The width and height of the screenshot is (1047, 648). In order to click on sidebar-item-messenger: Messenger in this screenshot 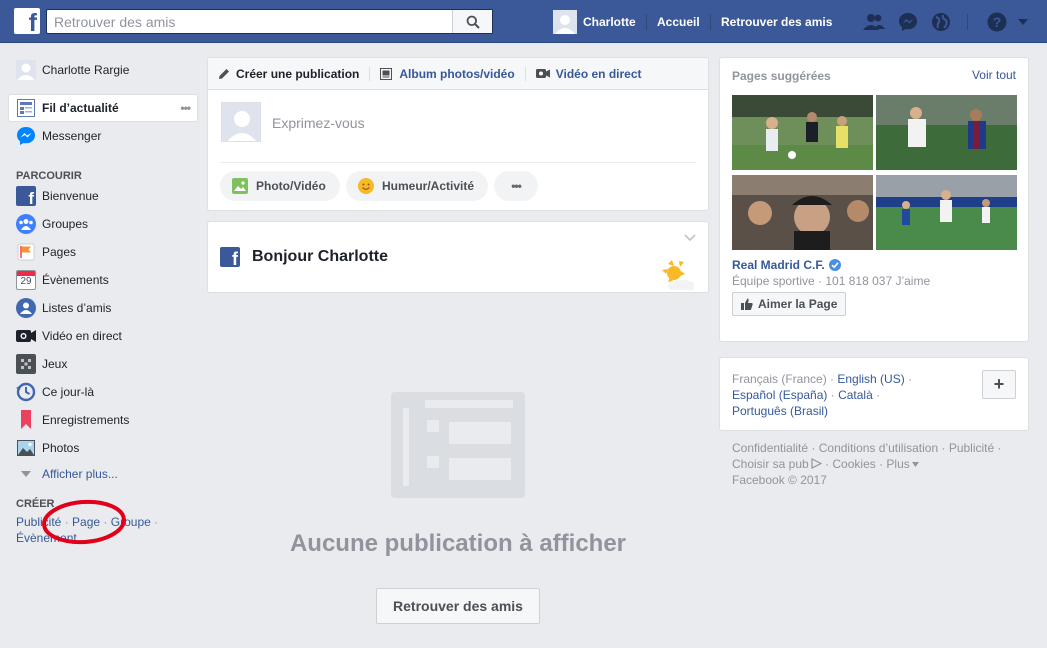, I will do `click(103, 136)`.